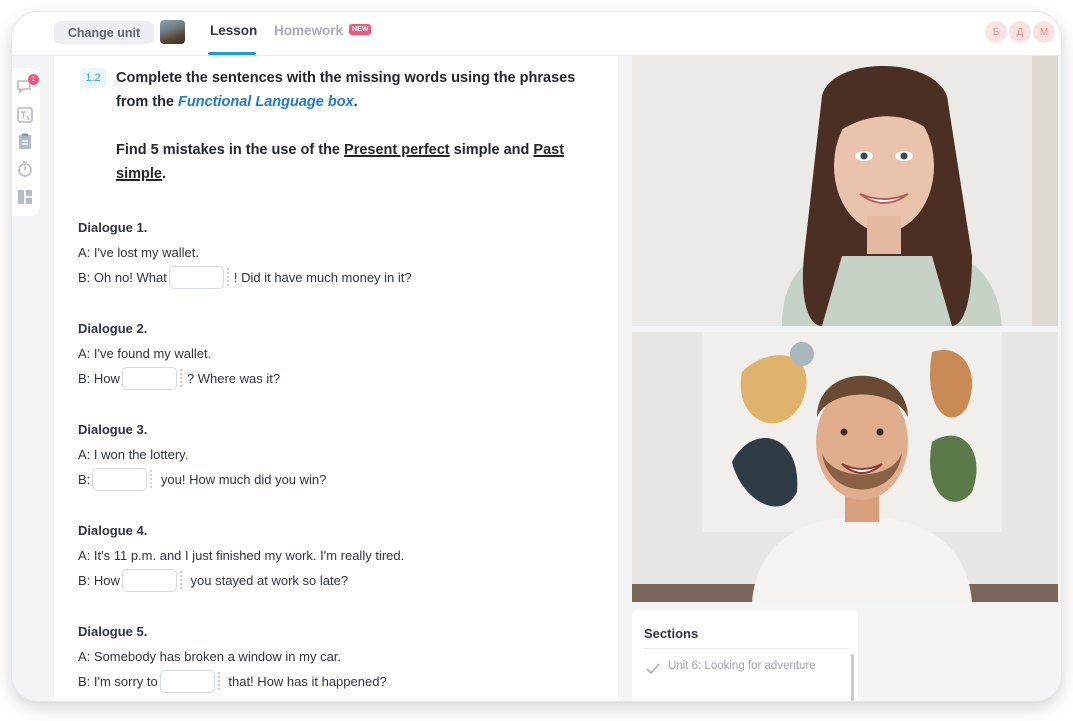 Image resolution: width=1073 pixels, height=721 pixels. Describe the element at coordinates (93, 78) in the screenshot. I see `task-number: 1.2` at that location.